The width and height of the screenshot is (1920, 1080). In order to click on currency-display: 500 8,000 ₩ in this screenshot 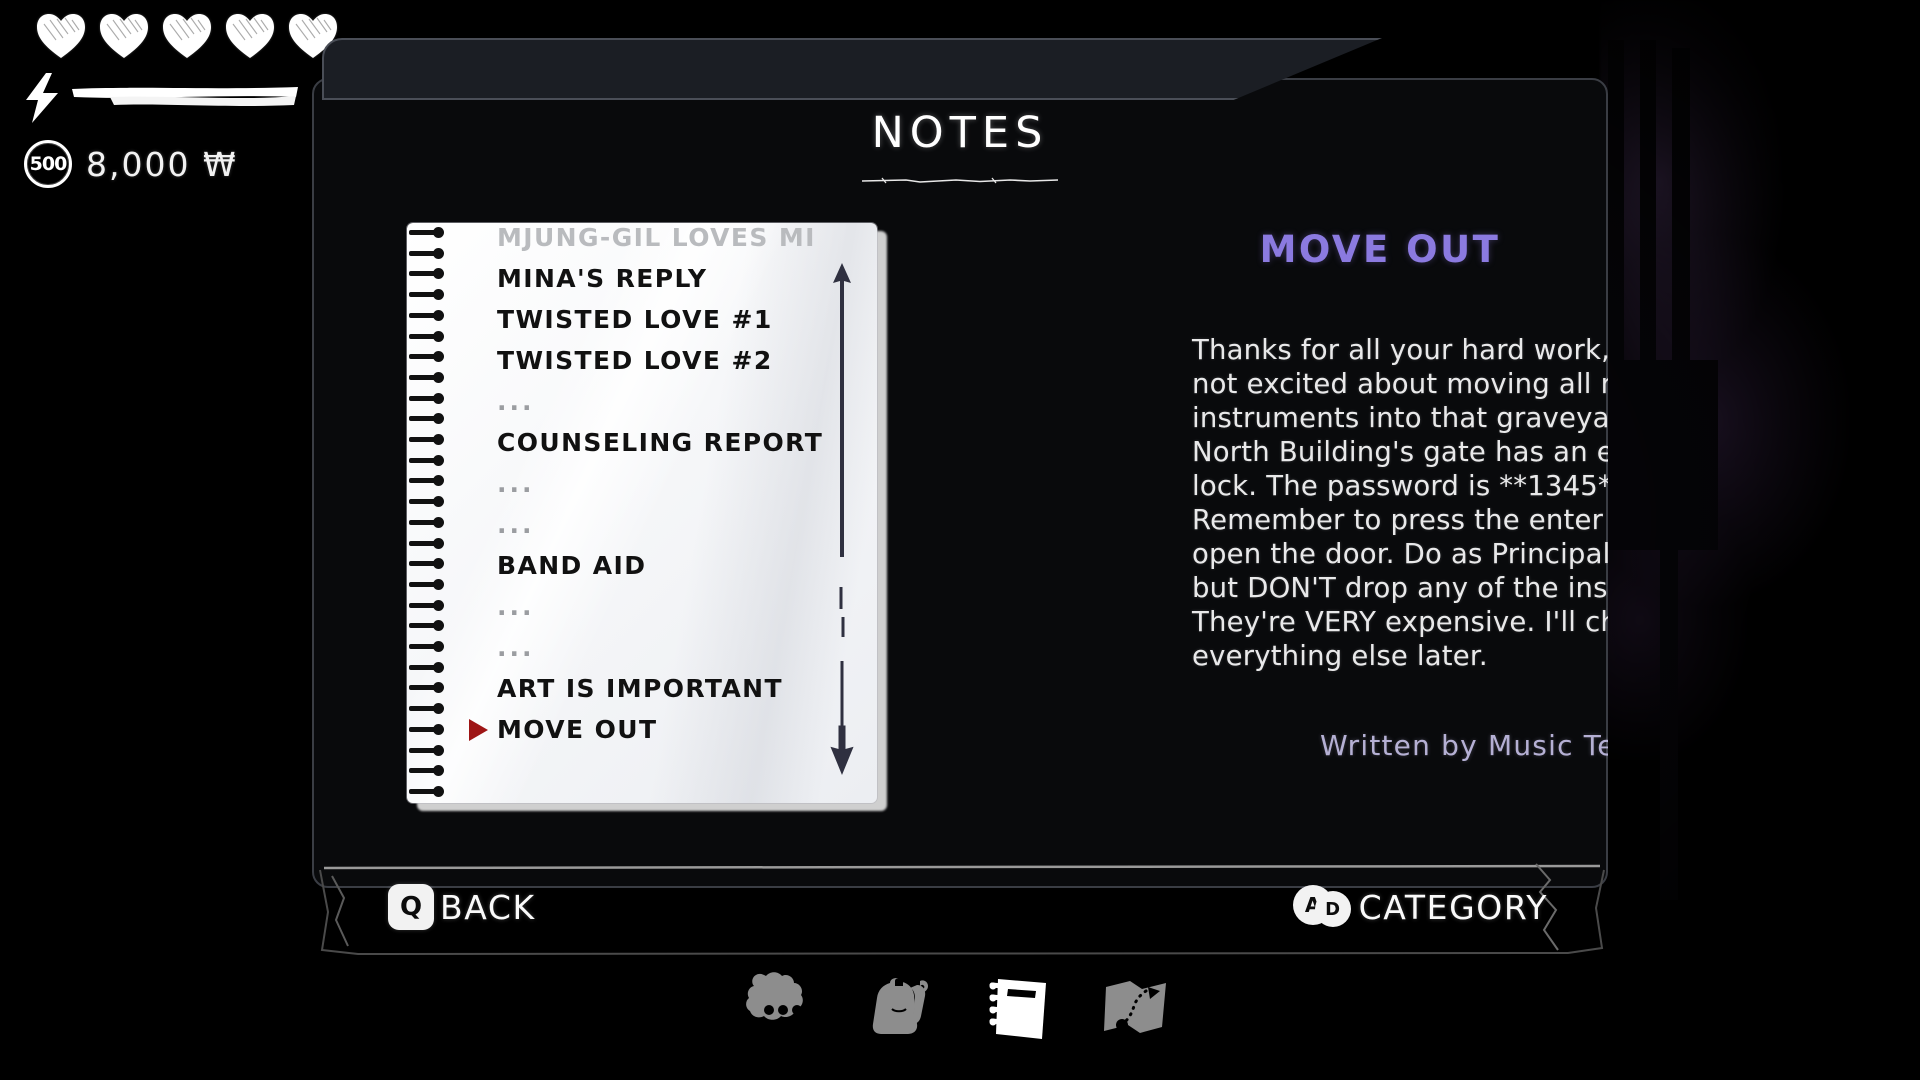, I will do `click(131, 164)`.